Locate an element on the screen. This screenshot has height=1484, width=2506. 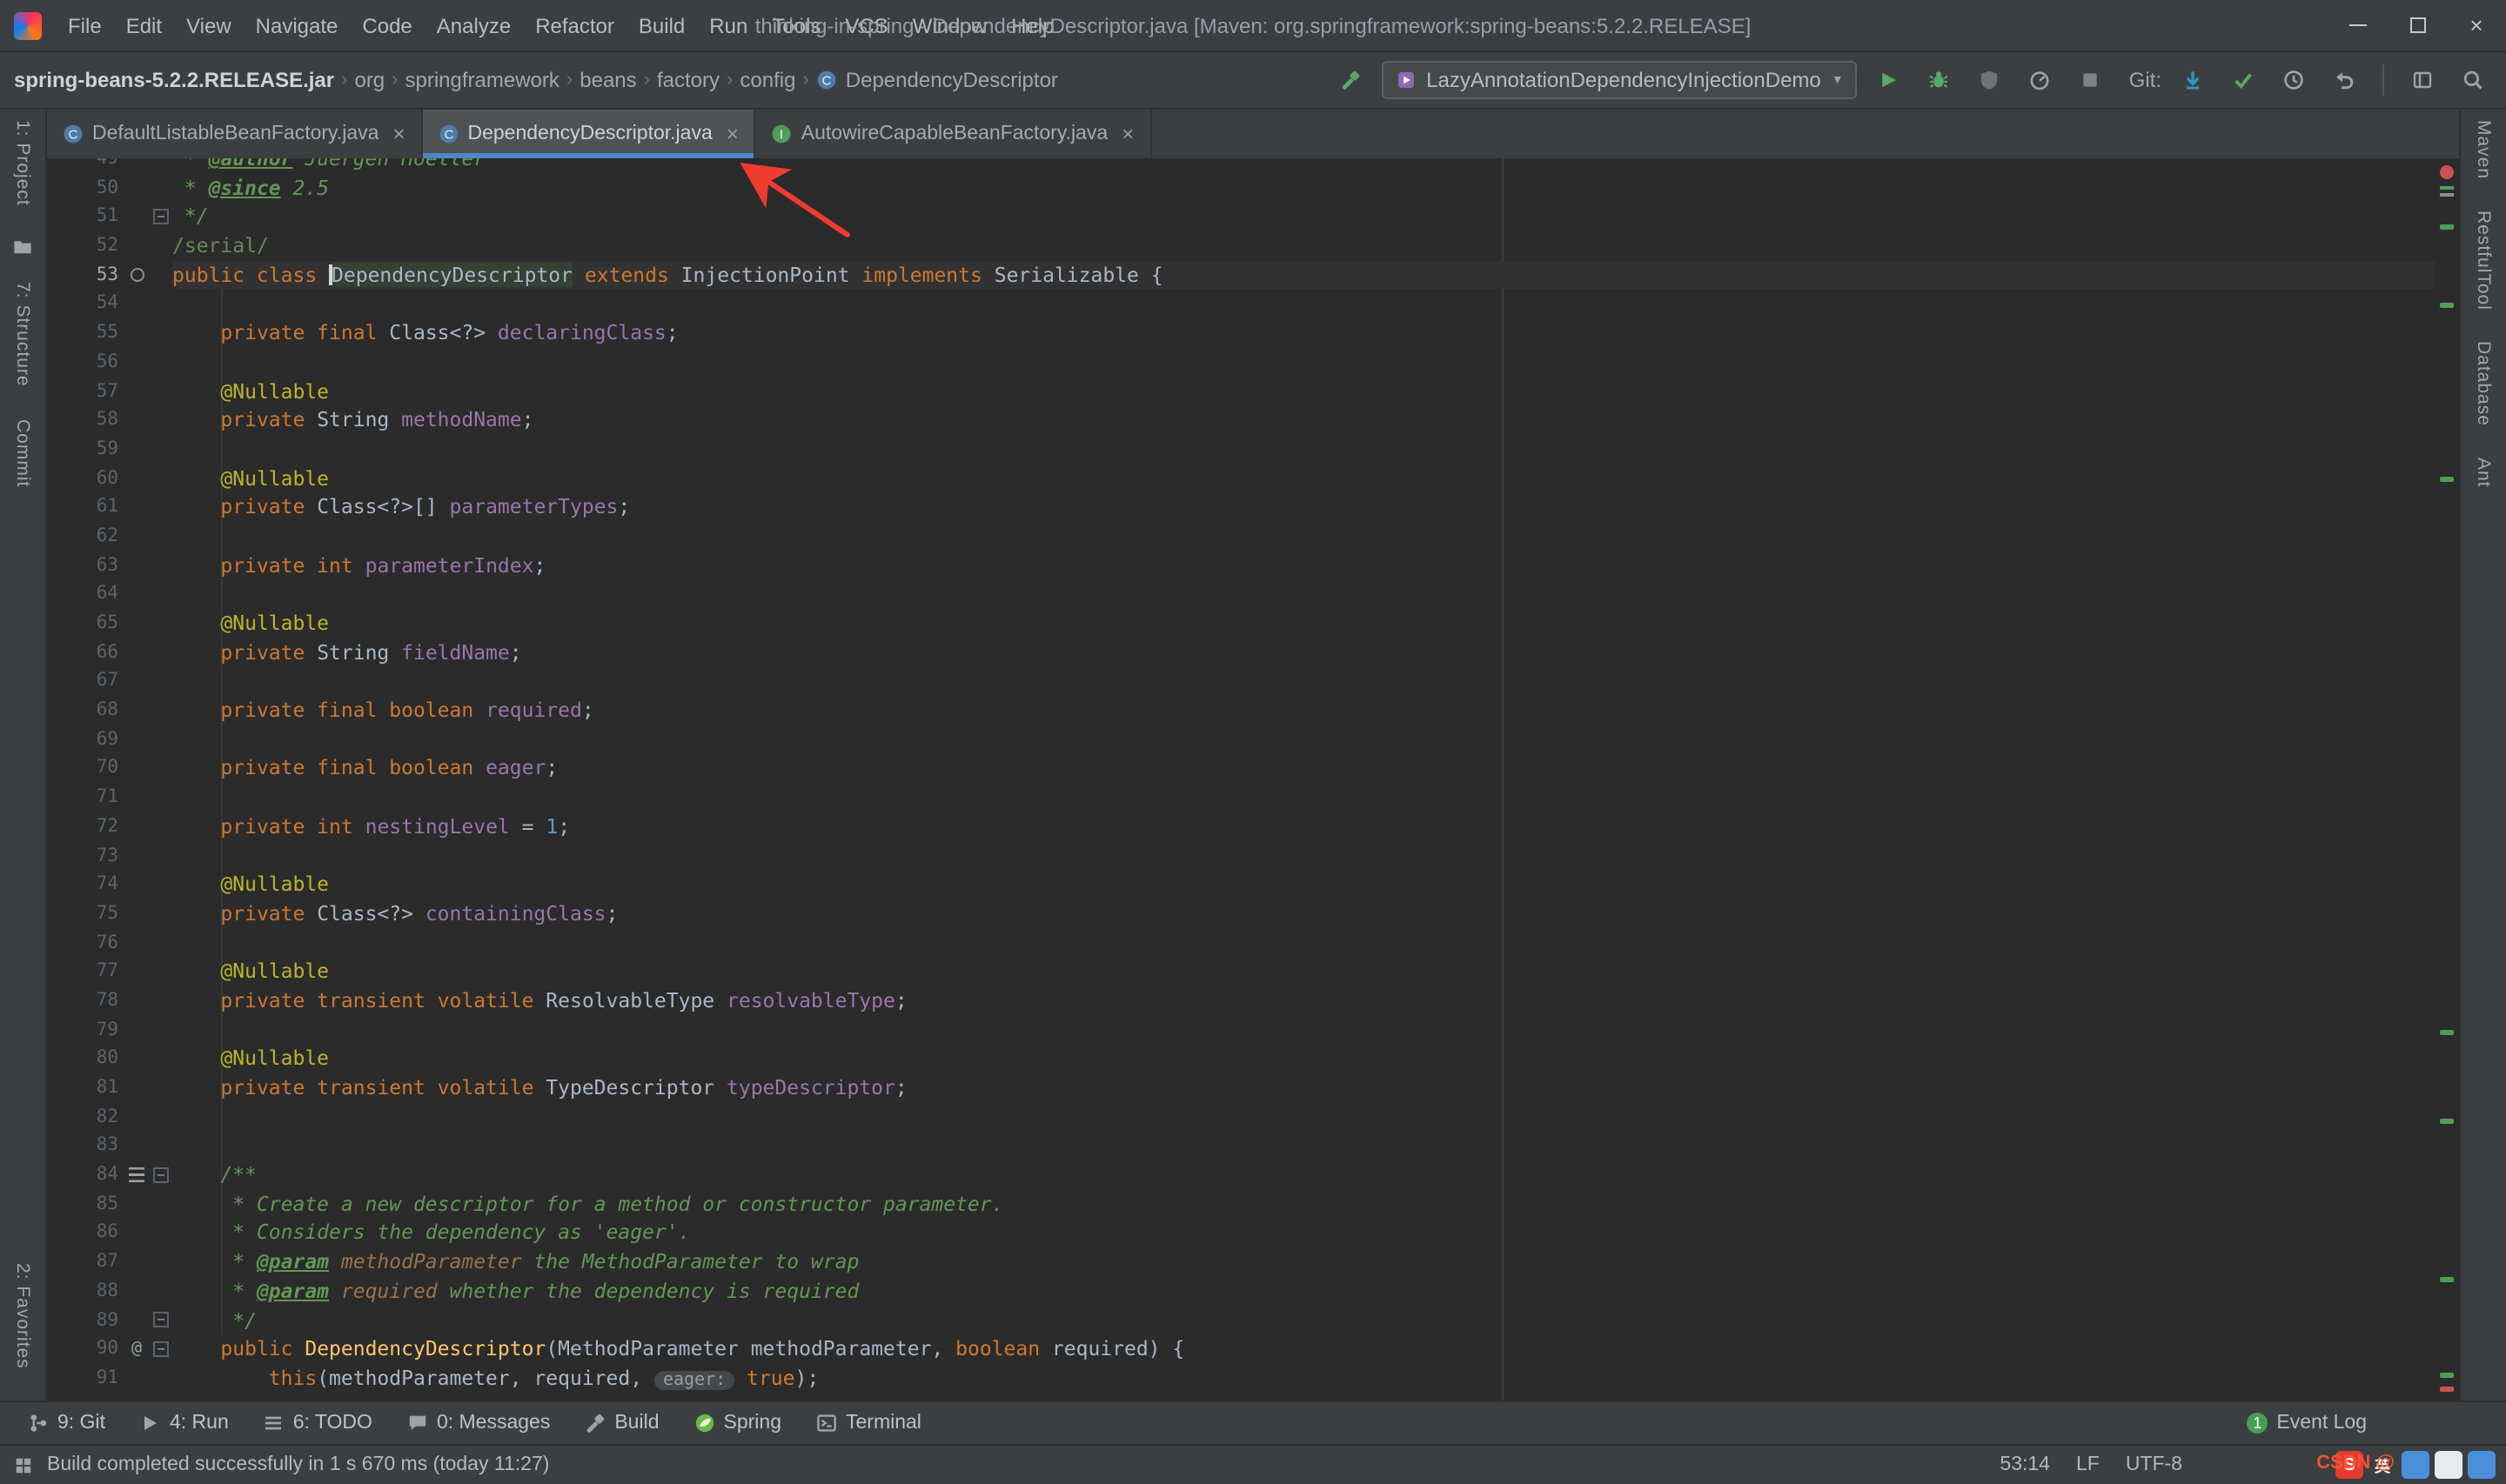
editor-tab-AutowireCapableBeanFactory.java: I AutowireCapableBeanFactory.java × is located at coordinates (954, 134).